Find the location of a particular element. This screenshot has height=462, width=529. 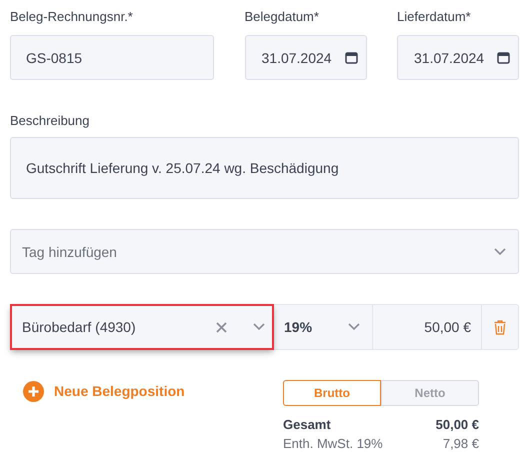

total-label: Enth. MwSt. 19% is located at coordinates (333, 443).